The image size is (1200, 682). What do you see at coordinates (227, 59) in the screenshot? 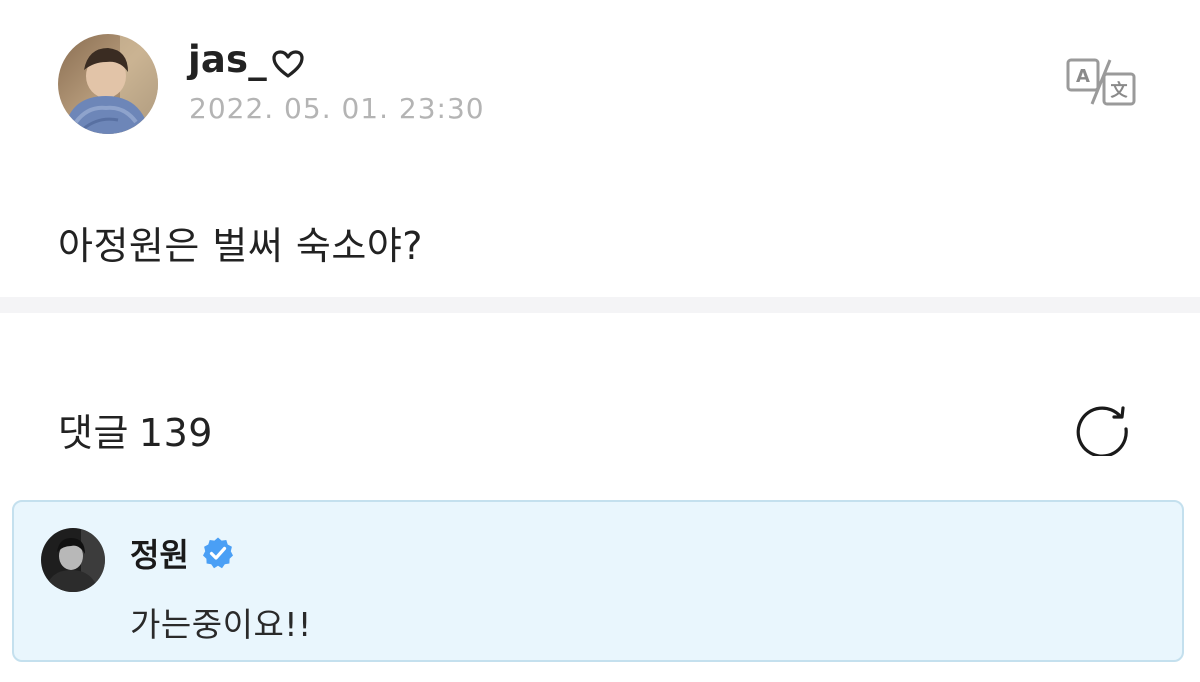
I see `author-name-text: jas_` at bounding box center [227, 59].